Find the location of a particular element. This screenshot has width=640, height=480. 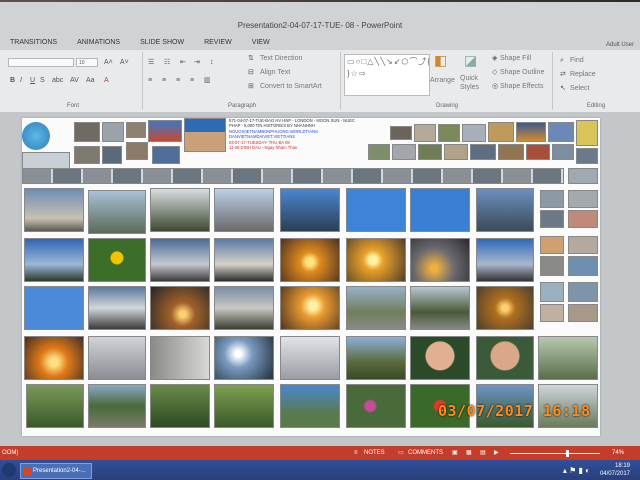

font-name-box is located at coordinates (41, 62).